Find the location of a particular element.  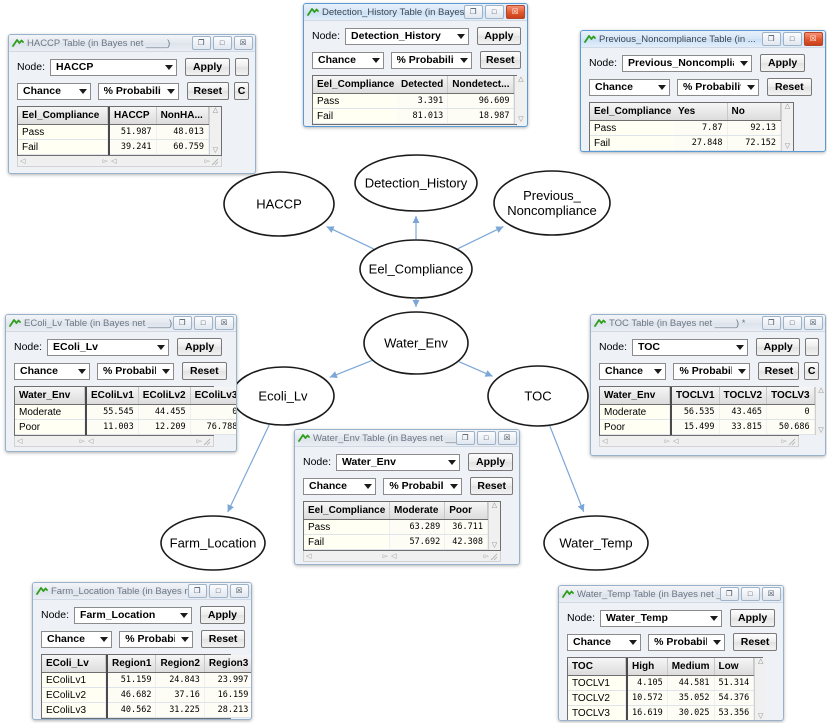

probability-cell: 4.105 is located at coordinates (648, 683).